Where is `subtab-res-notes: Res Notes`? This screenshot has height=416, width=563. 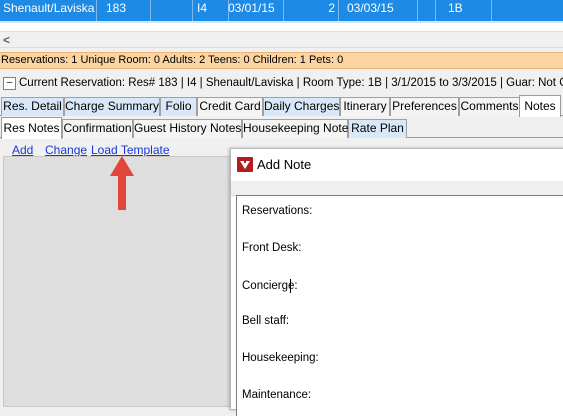 subtab-res-notes: Res Notes is located at coordinates (31, 128).